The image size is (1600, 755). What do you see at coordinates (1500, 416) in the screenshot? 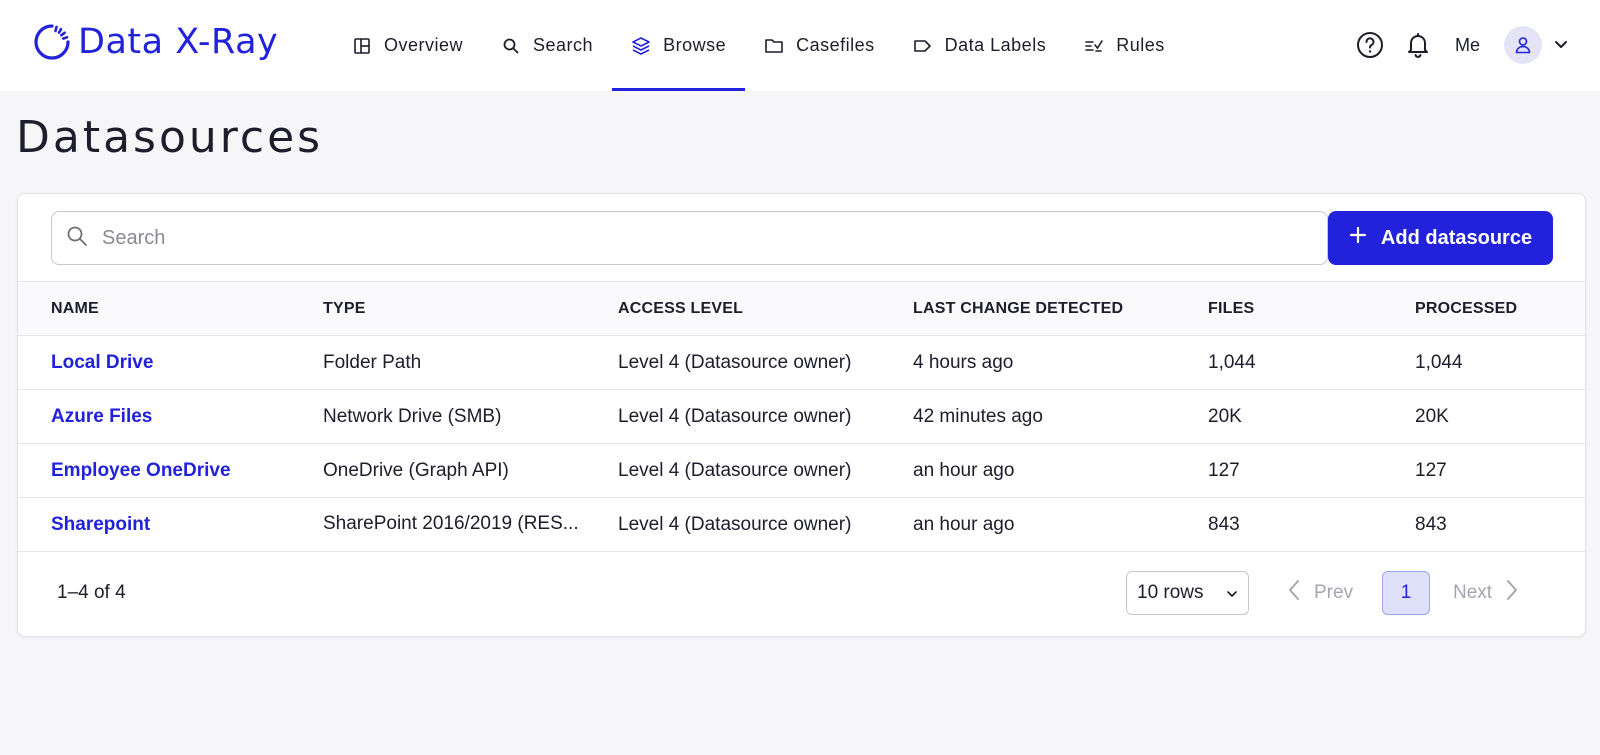
I see `cell-processed: 20K` at bounding box center [1500, 416].